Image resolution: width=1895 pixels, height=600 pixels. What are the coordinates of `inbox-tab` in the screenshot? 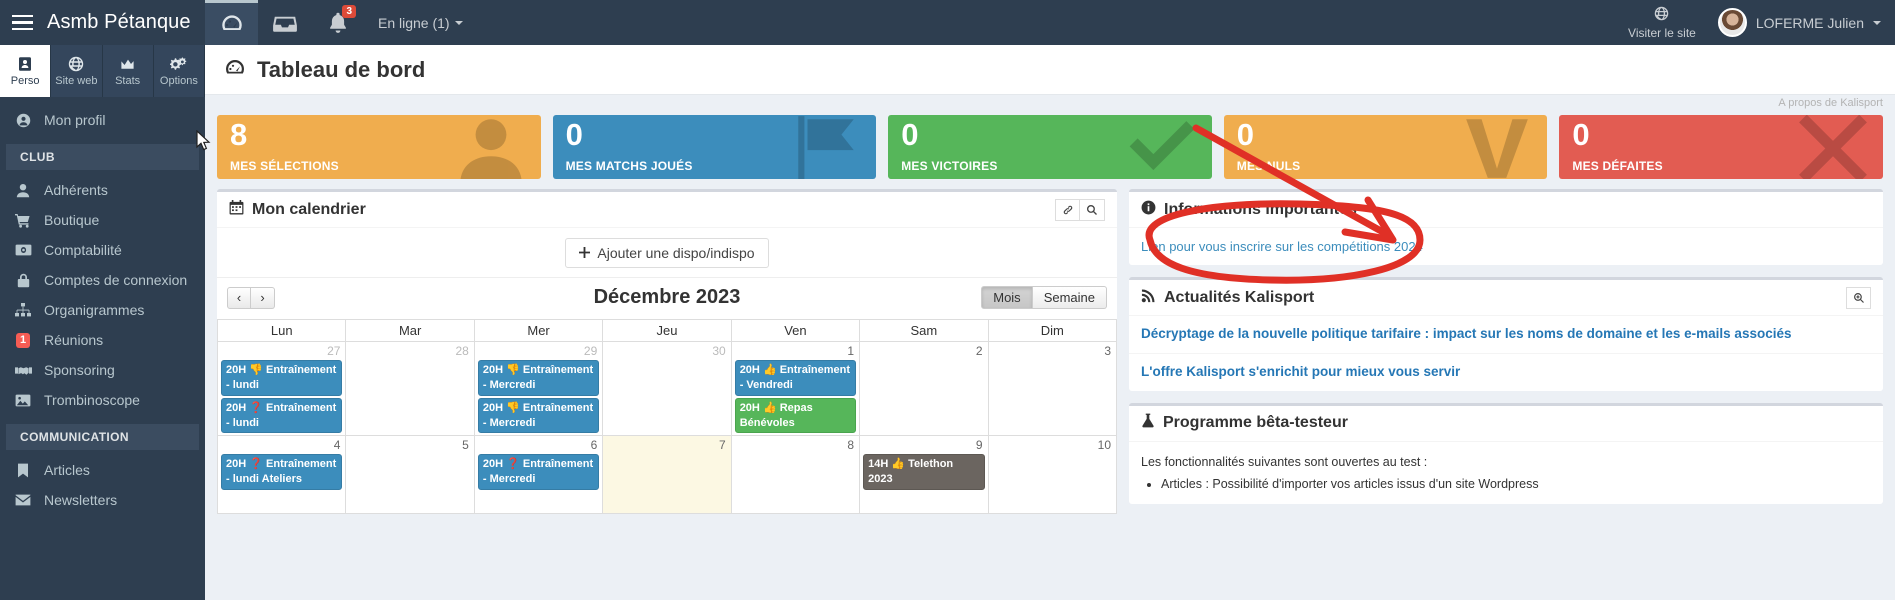 It's located at (284, 22).